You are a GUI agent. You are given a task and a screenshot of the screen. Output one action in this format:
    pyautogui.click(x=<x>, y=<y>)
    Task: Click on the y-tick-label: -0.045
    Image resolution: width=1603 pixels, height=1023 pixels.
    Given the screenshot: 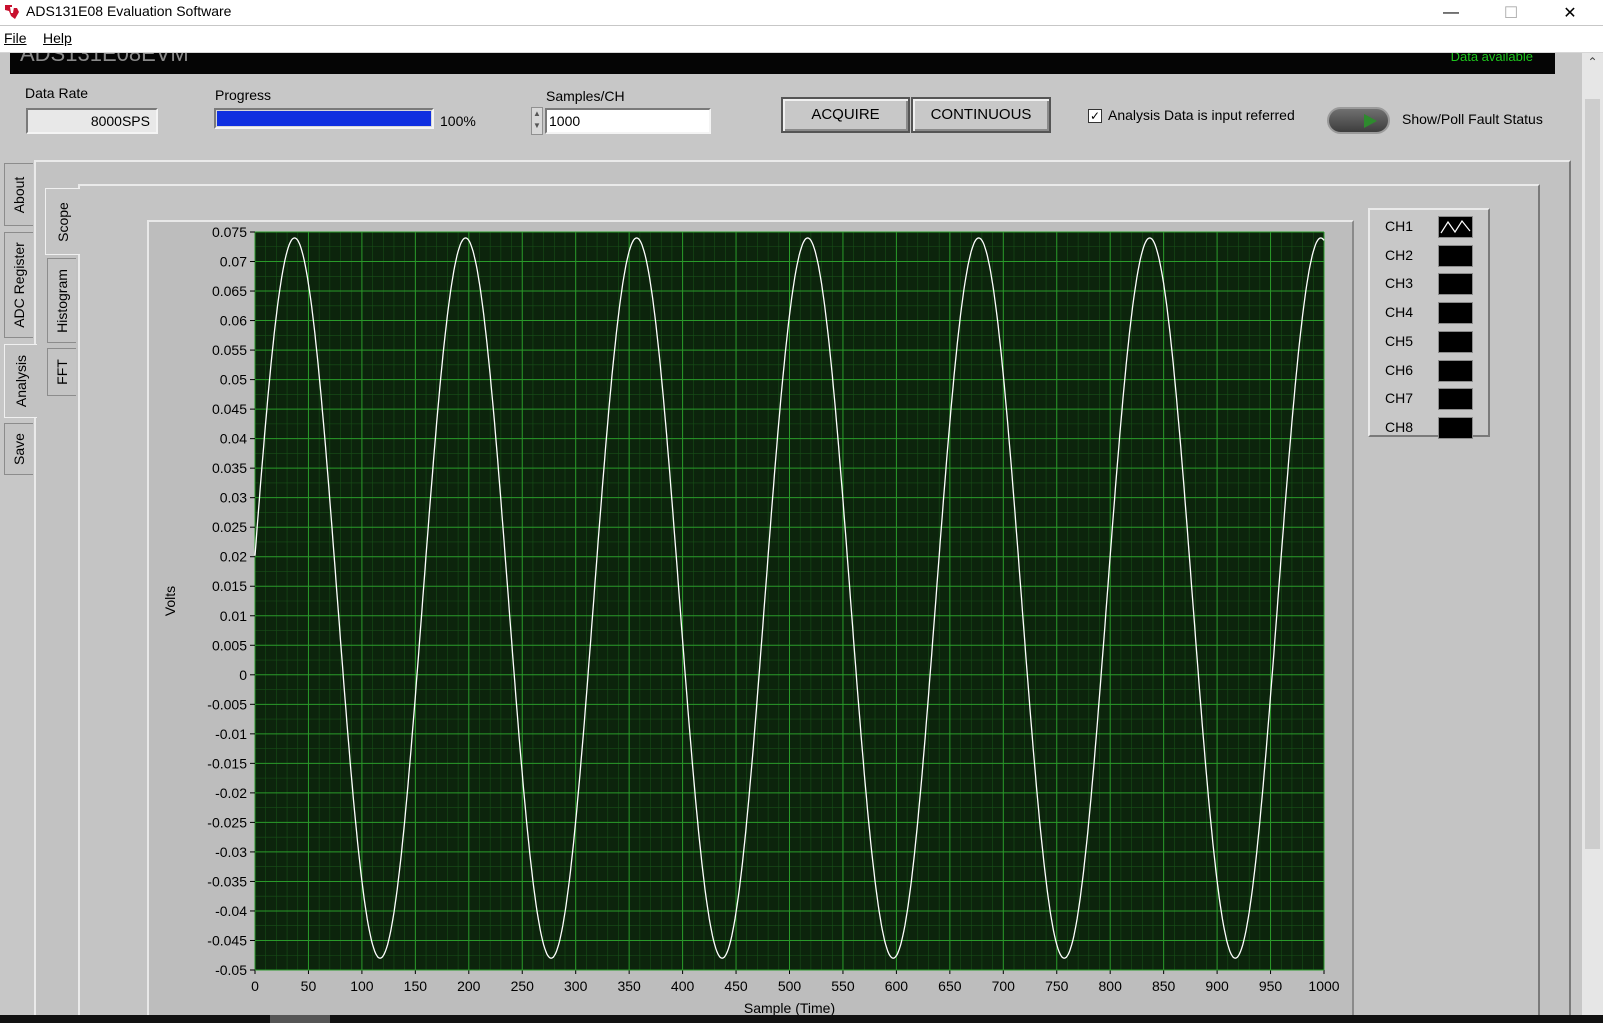 What is the action you would take?
    pyautogui.click(x=227, y=940)
    